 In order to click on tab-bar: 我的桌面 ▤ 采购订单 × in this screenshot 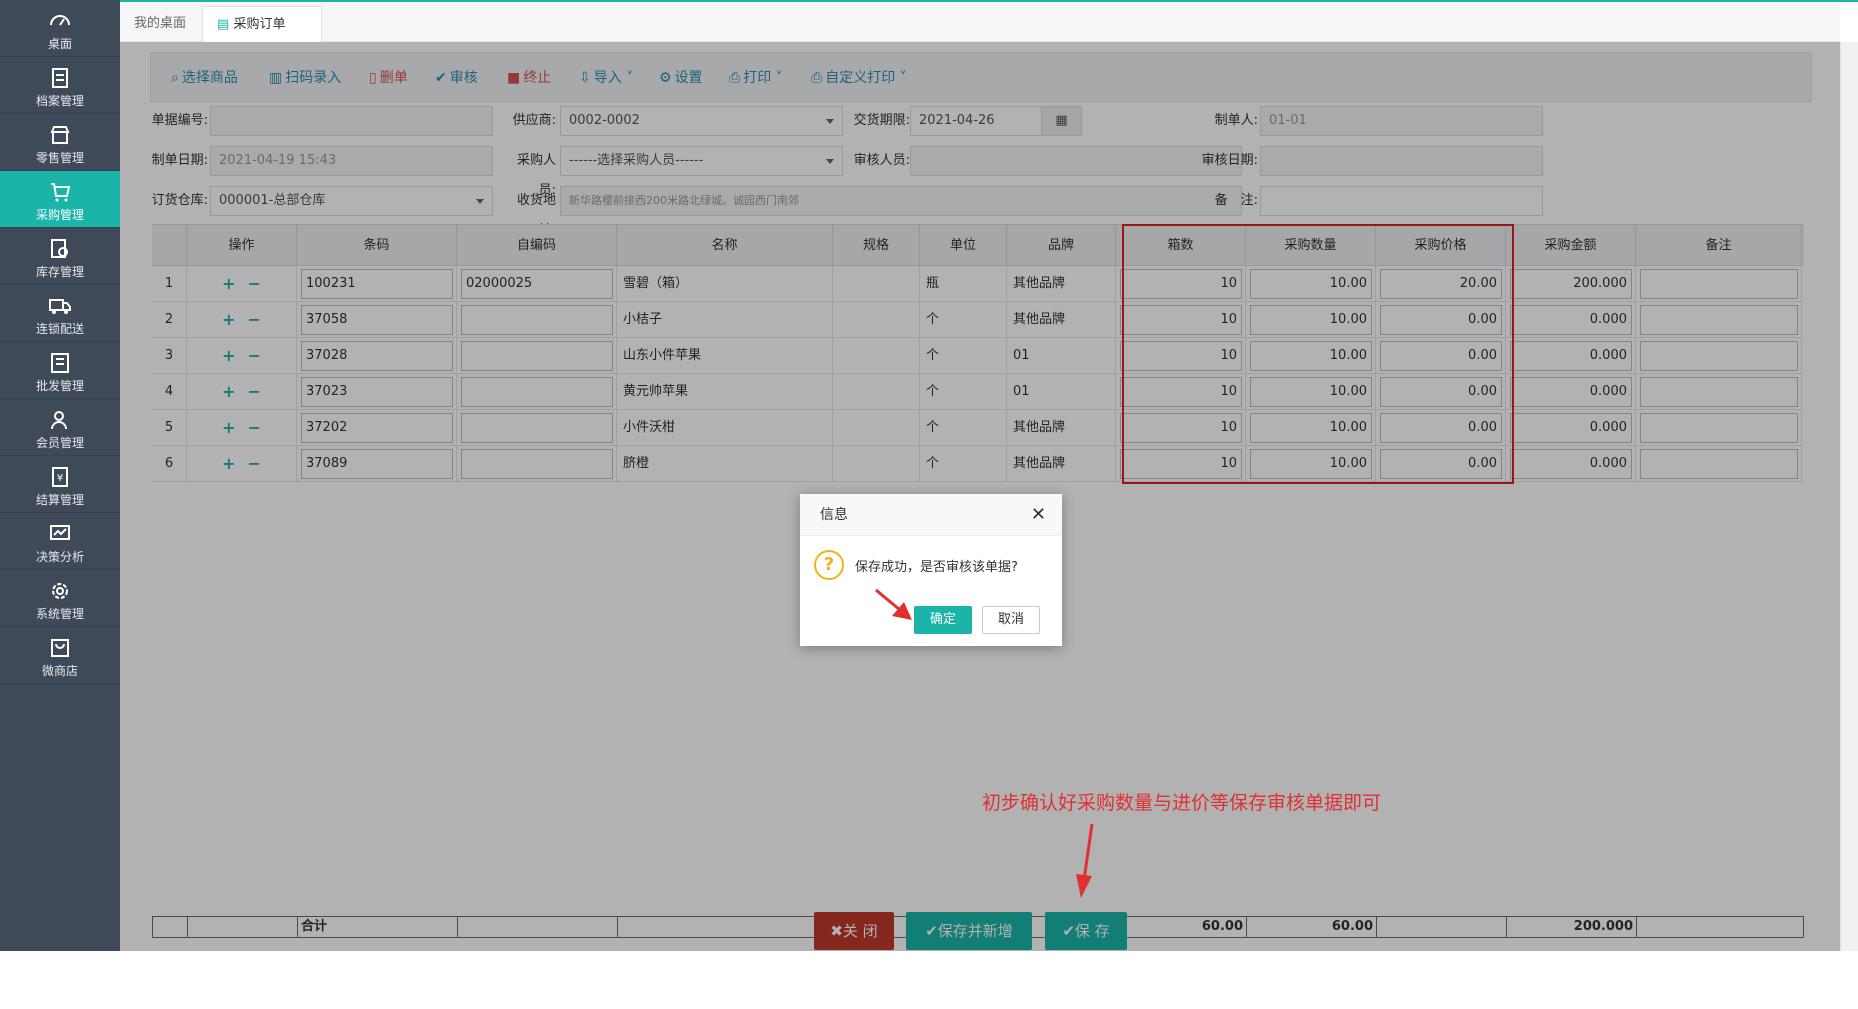, I will do `click(980, 35)`.